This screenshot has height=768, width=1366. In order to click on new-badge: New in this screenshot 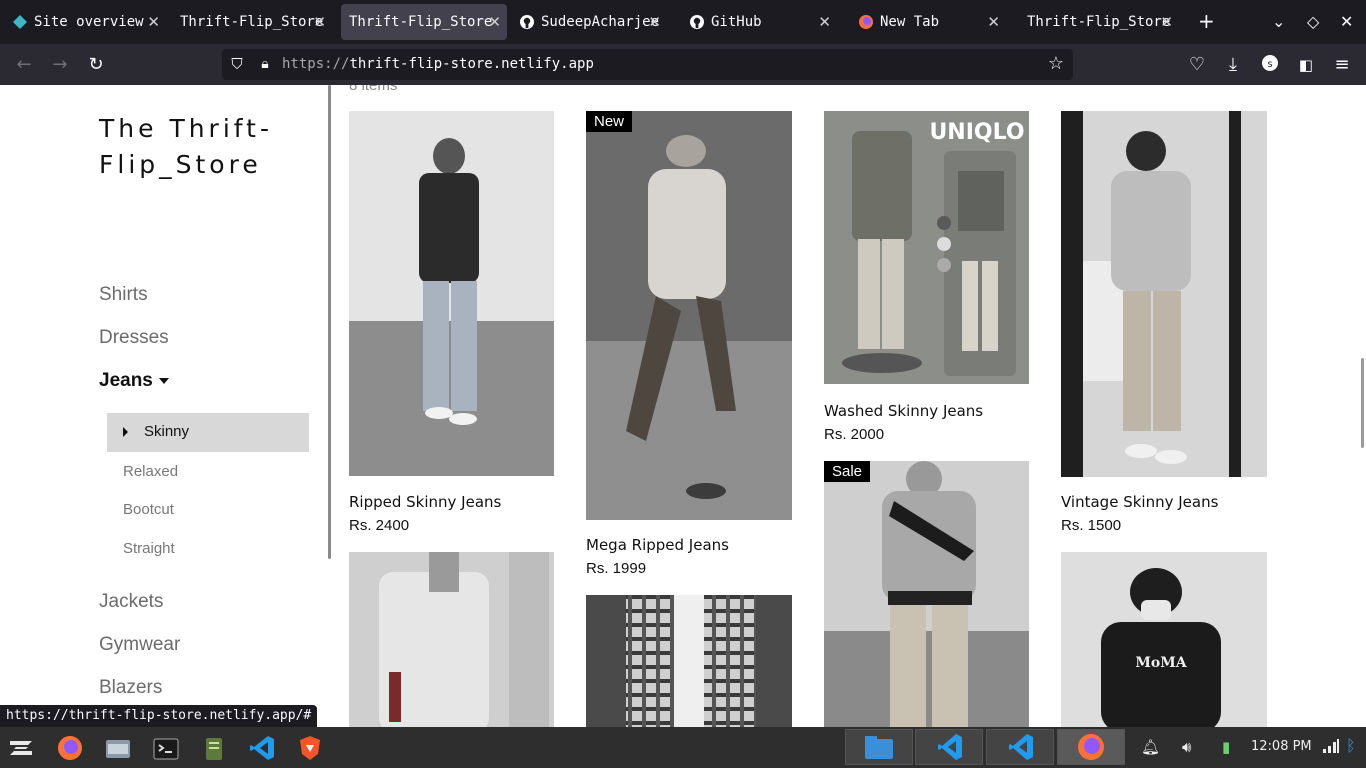, I will do `click(609, 121)`.